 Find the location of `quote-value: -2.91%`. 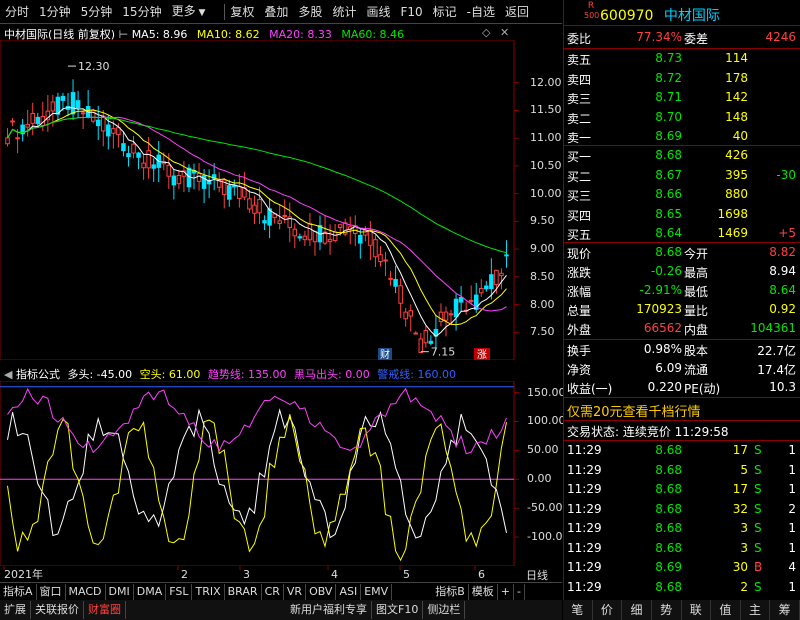

quote-value: -2.91% is located at coordinates (660, 290).